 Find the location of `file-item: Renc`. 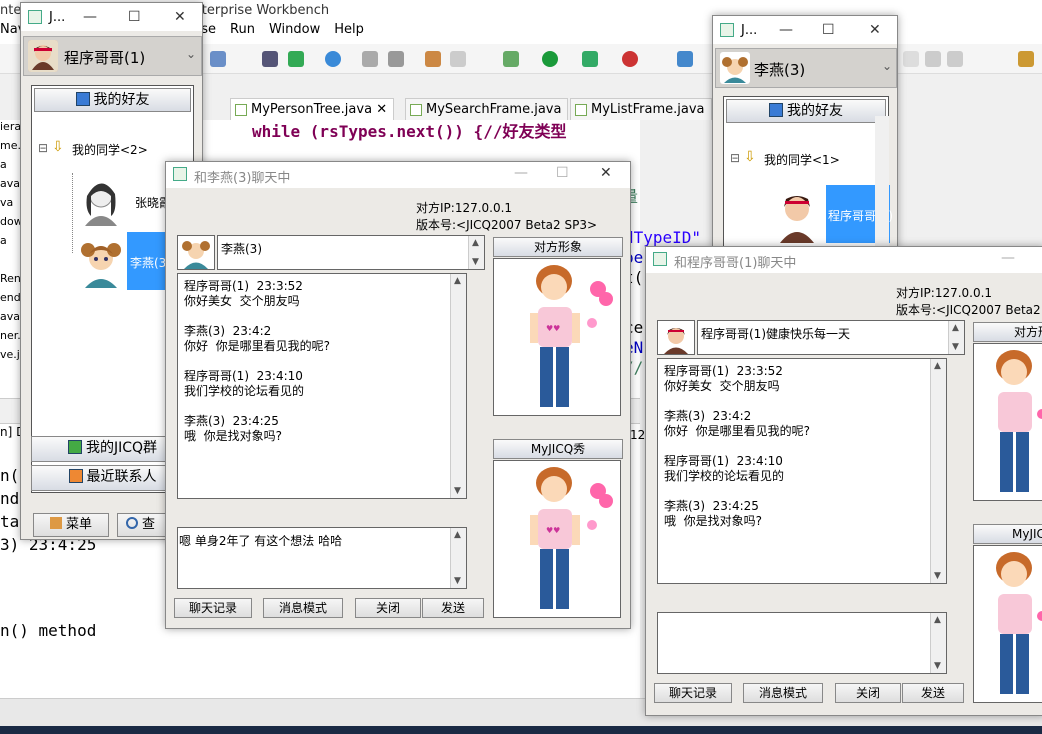

file-item: Renc is located at coordinates (10, 281).